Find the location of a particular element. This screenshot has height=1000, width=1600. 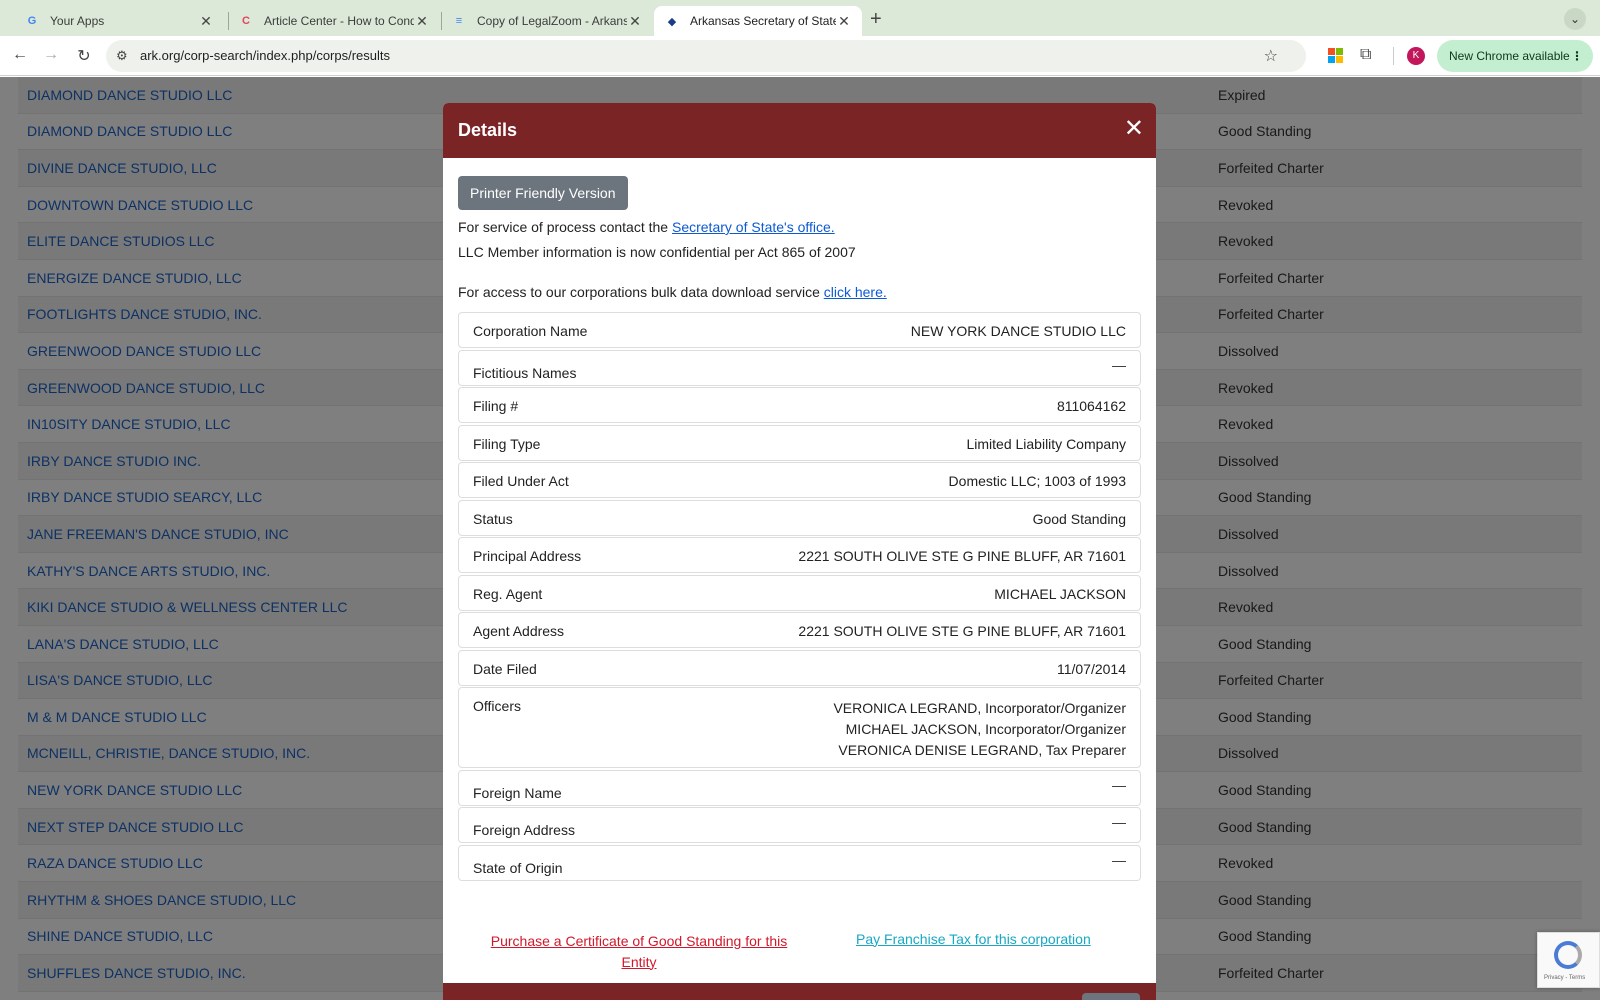

field-label: Principal Address is located at coordinates (527, 556).